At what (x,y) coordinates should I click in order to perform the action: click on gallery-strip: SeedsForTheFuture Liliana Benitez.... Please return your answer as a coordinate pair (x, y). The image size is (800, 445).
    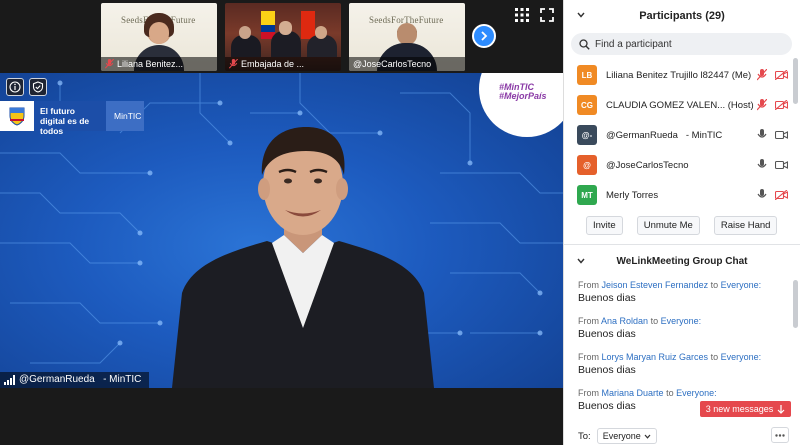
    Looking at the image, I should click on (283, 37).